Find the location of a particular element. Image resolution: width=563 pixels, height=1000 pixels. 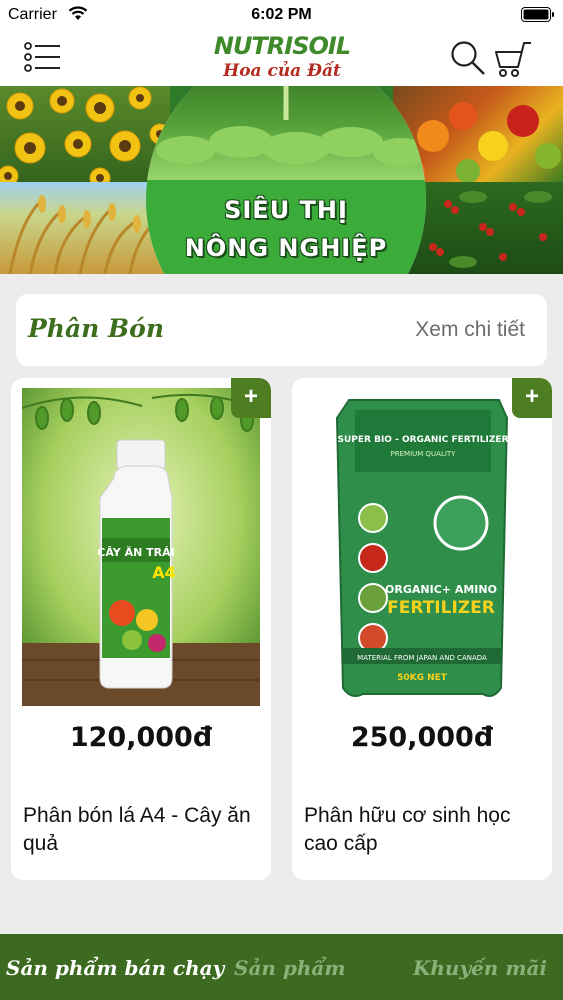

logo-wordmark: NUTRISOIL is located at coordinates (282, 46).